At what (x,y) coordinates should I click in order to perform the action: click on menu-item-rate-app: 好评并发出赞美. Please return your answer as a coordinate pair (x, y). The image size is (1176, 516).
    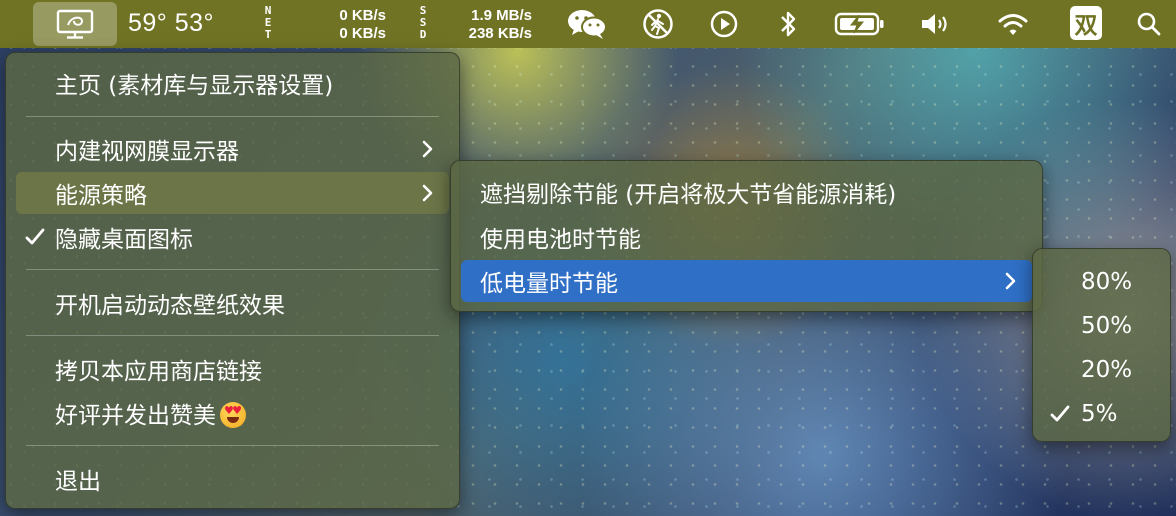
    Looking at the image, I should click on (232, 413).